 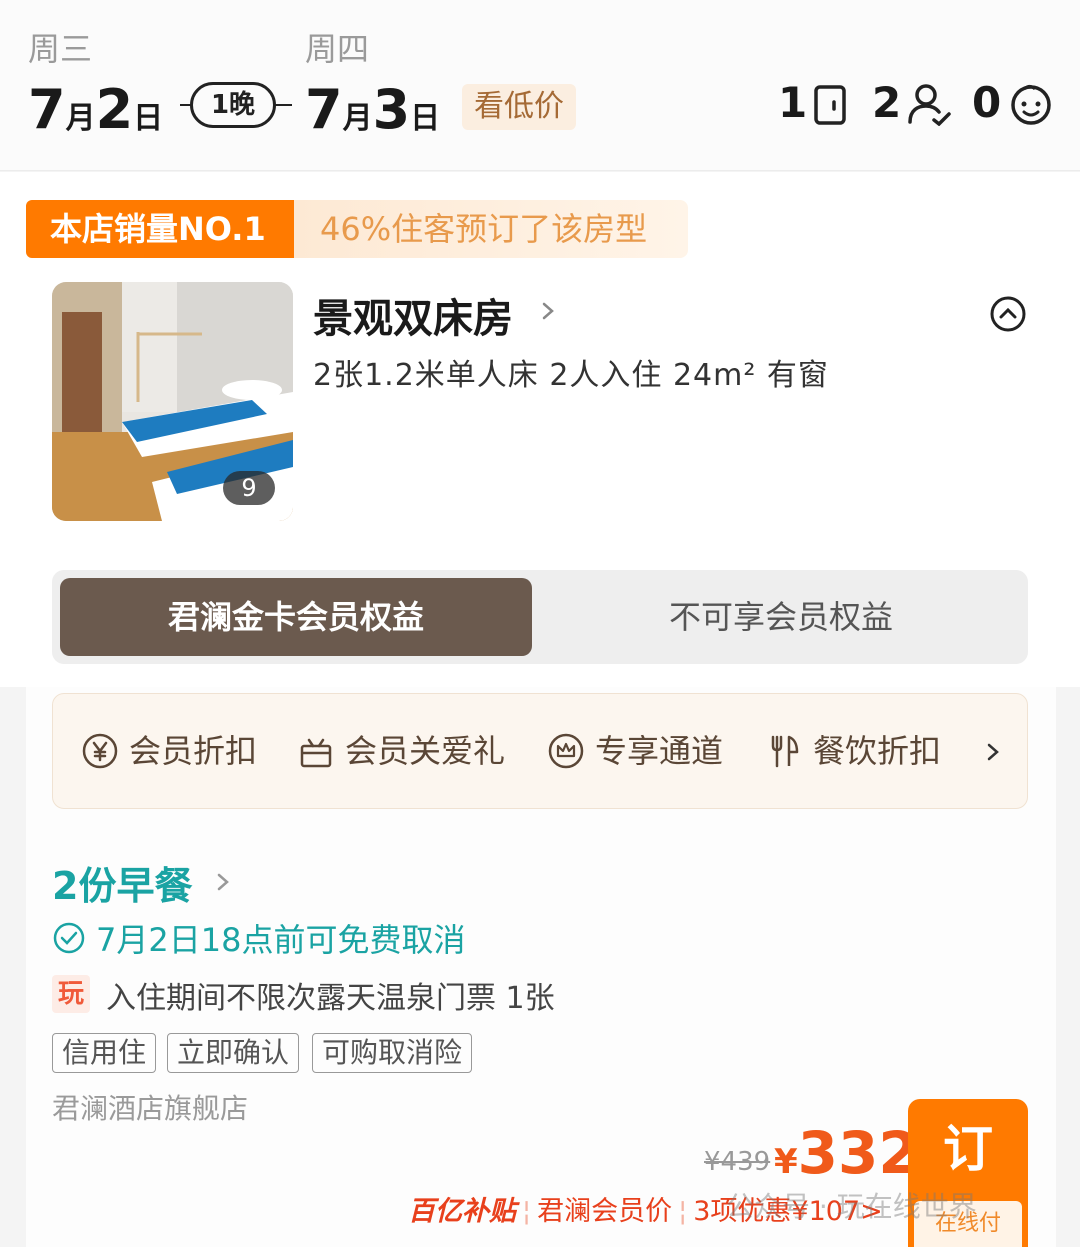 I want to click on room-name: 景观双床房, so click(x=413, y=315).